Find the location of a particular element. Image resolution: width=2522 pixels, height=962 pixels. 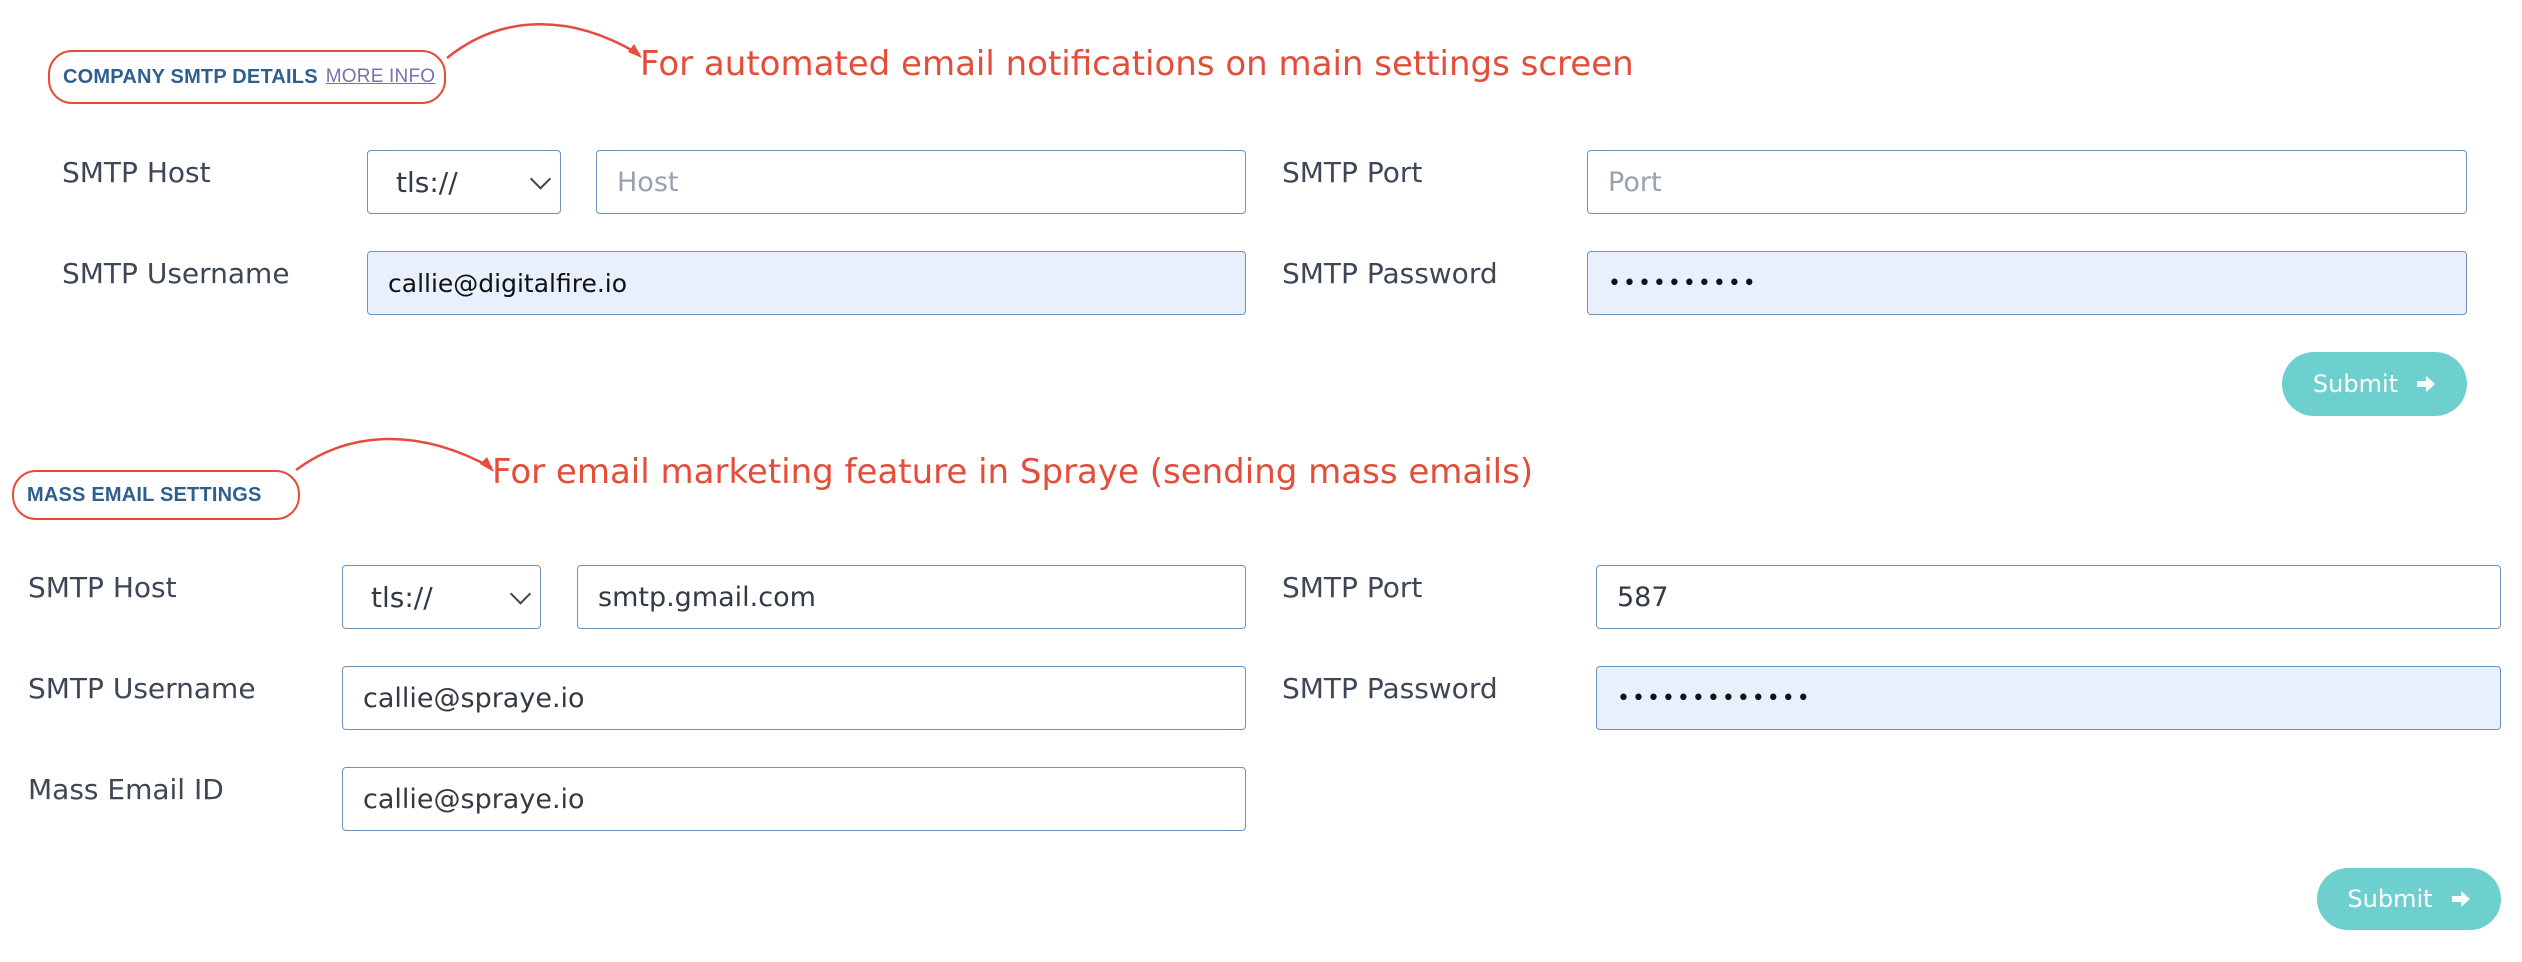

company-password-input is located at coordinates (2027, 283).